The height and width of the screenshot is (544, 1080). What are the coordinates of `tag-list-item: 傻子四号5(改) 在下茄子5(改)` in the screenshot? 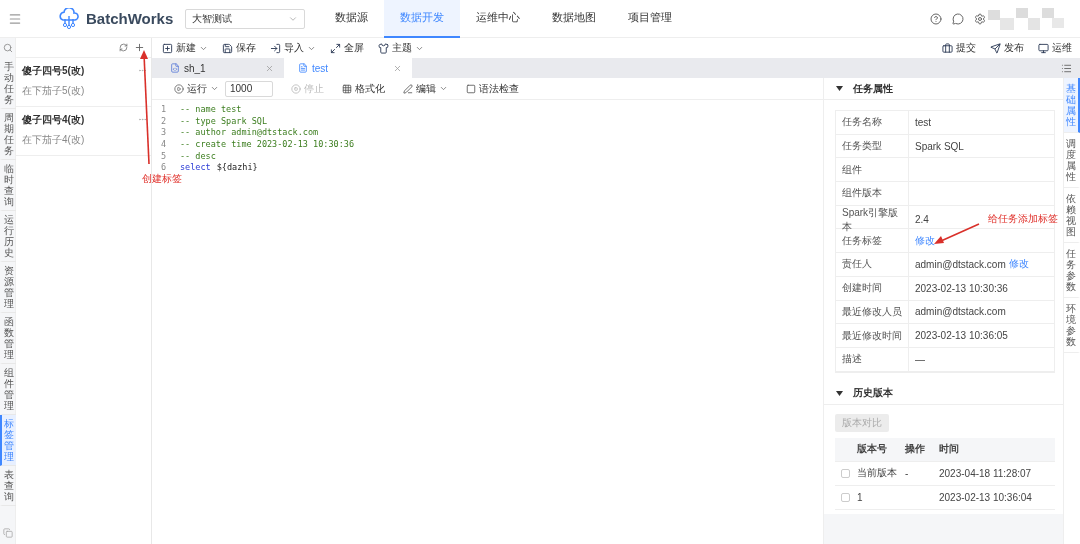 It's located at (83, 82).